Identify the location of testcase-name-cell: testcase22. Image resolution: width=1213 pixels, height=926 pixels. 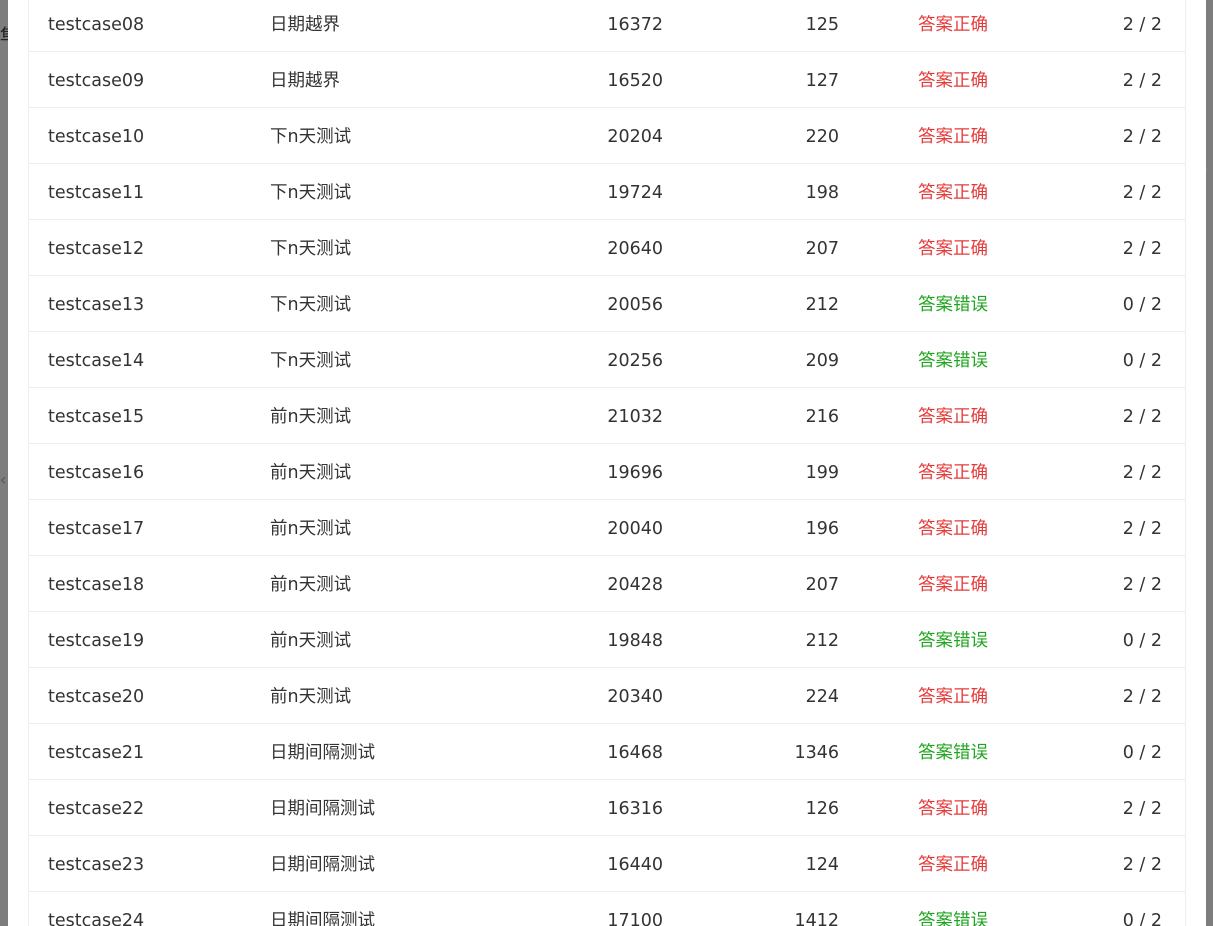
(96, 809).